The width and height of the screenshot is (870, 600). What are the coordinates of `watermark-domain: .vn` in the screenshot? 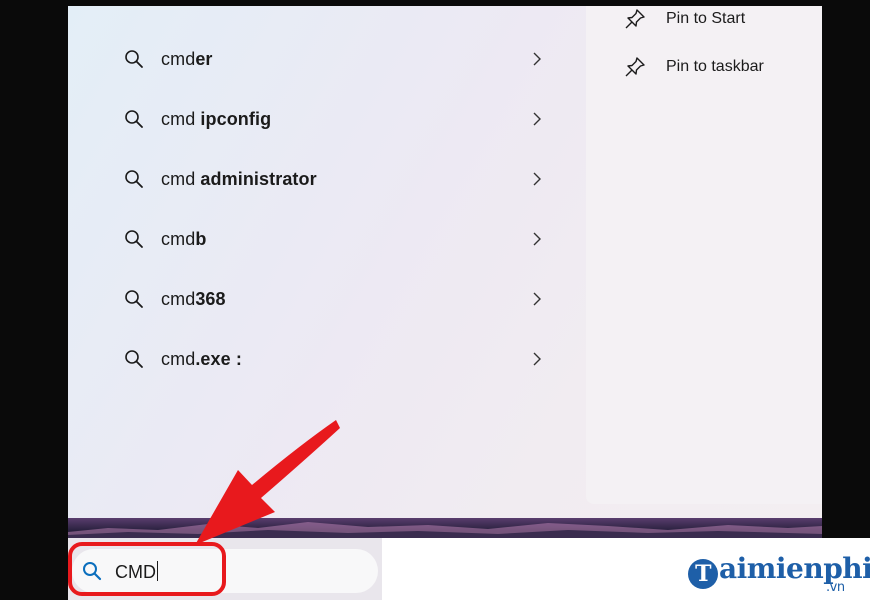 It's located at (835, 587).